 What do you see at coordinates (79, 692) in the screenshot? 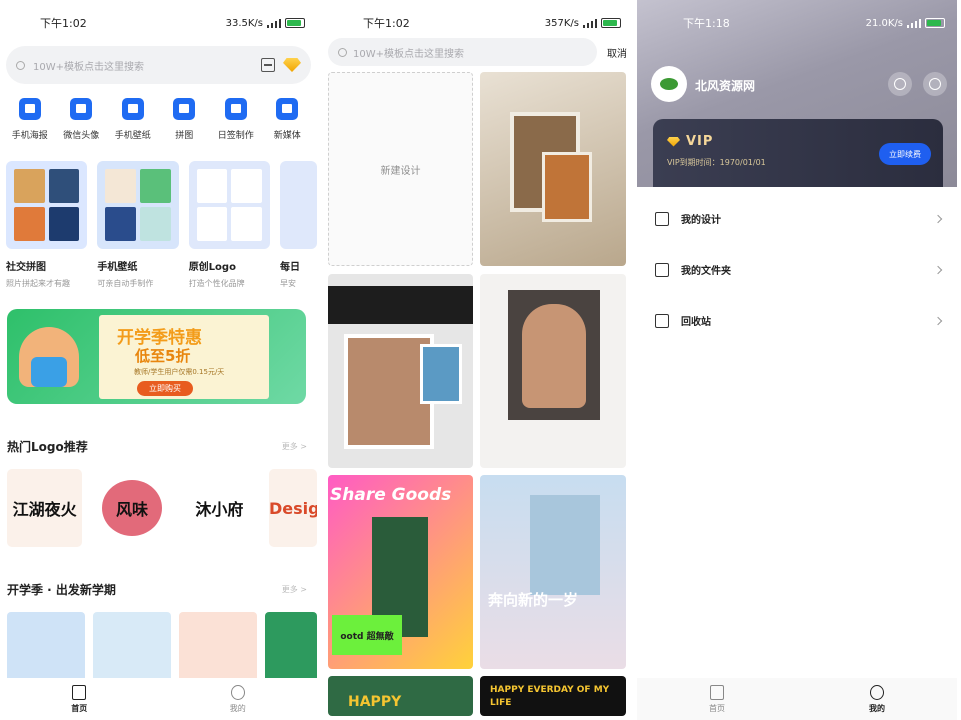
I see `home-icon` at bounding box center [79, 692].